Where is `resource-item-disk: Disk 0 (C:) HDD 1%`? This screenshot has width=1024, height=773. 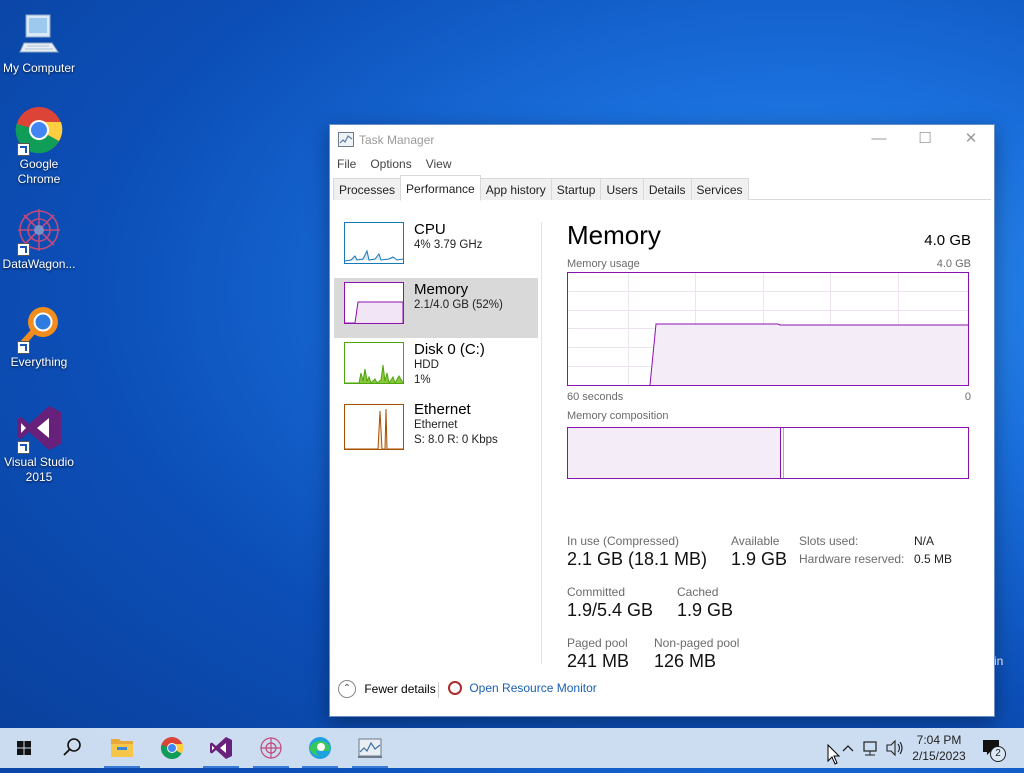
resource-item-disk: Disk 0 (C:) HDD 1% is located at coordinates (436, 368).